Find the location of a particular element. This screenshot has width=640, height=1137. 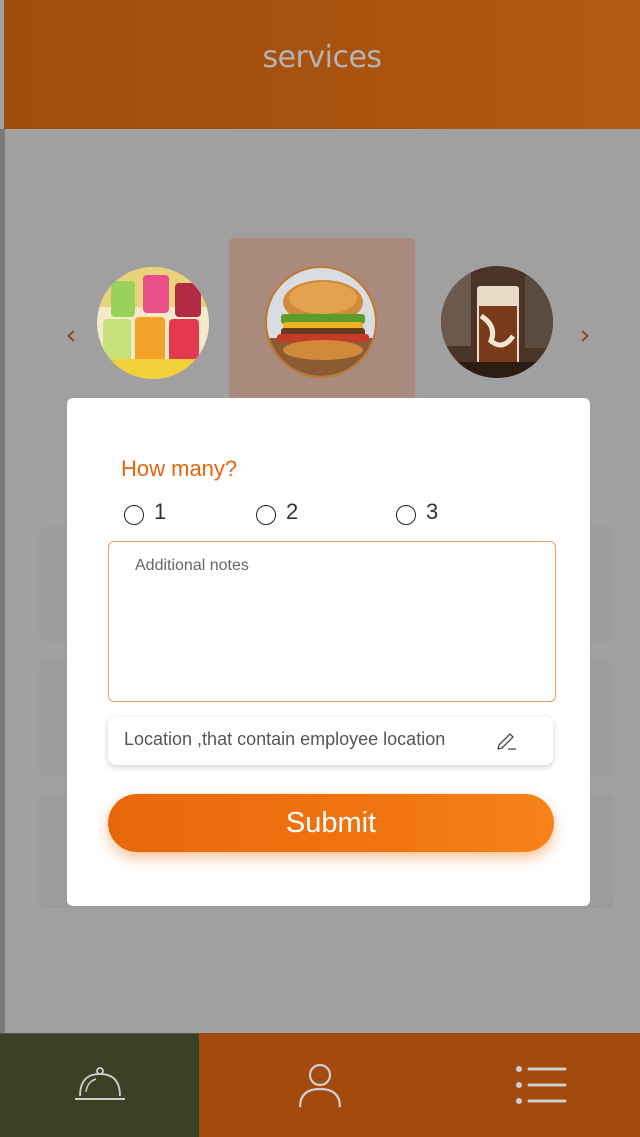

additional-notes-textarea: Additional notes is located at coordinates (332, 621).